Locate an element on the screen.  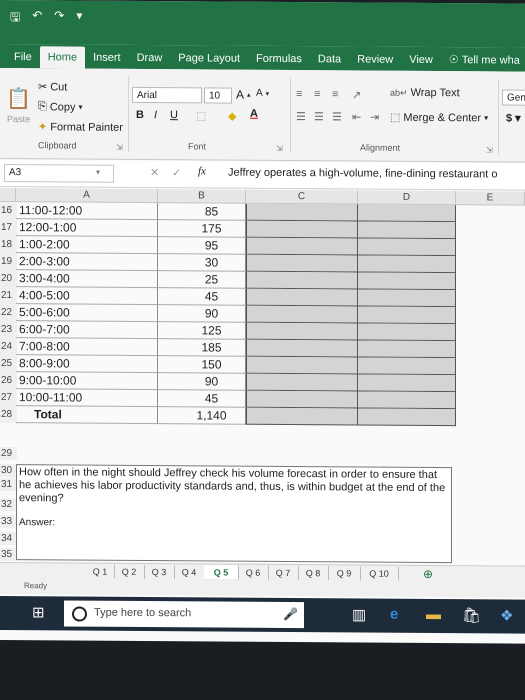
increase-indent-icon: ⇥ is located at coordinates (374, 117).